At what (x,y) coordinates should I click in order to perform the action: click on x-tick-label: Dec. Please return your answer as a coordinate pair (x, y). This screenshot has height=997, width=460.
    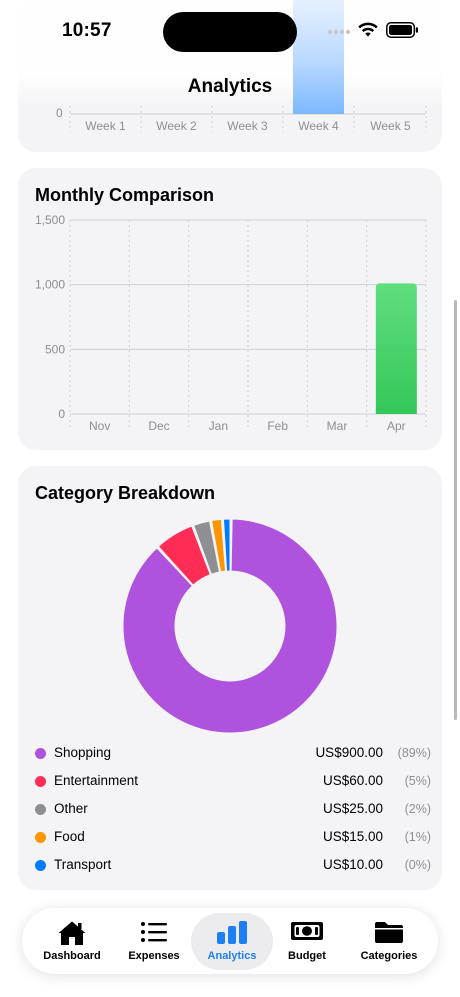
    Looking at the image, I should click on (158, 426).